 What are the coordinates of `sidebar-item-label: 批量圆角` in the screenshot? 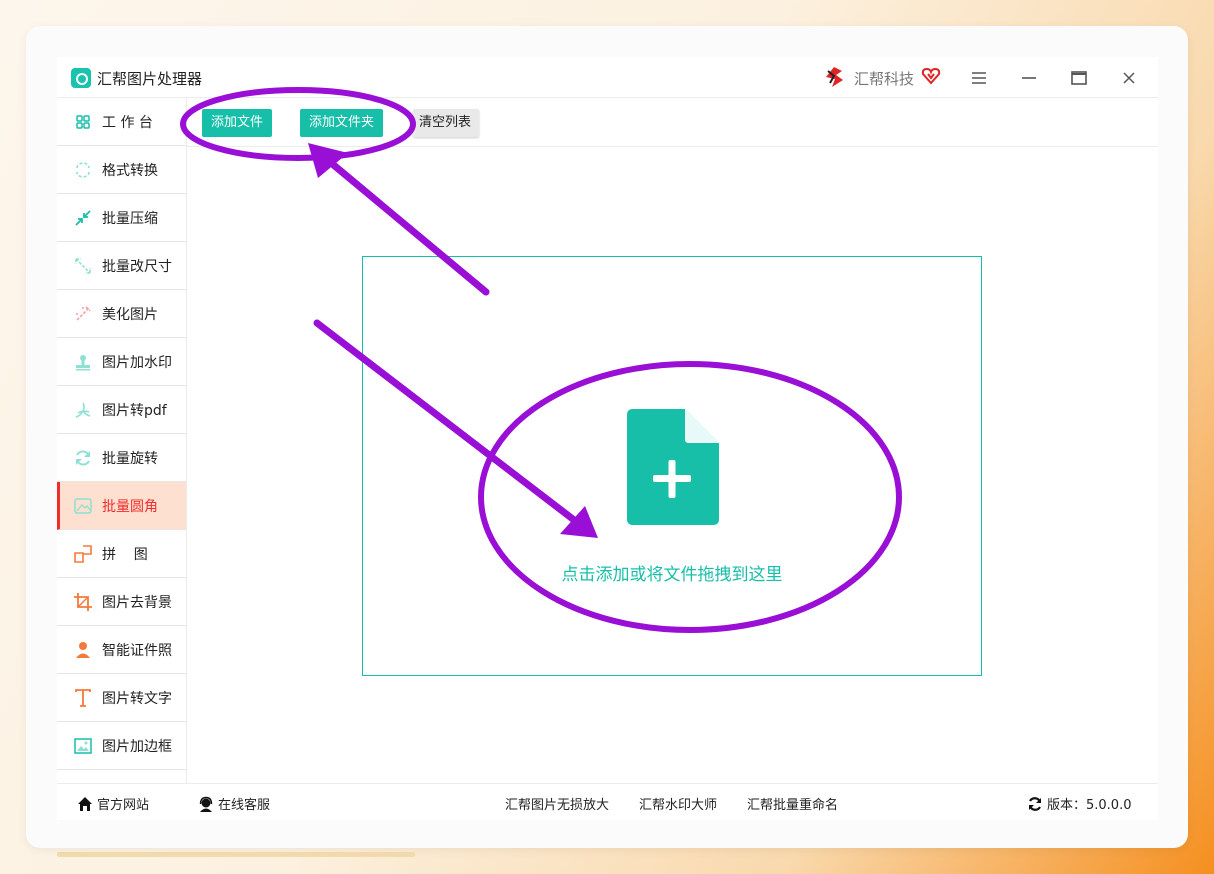 It's located at (130, 506).